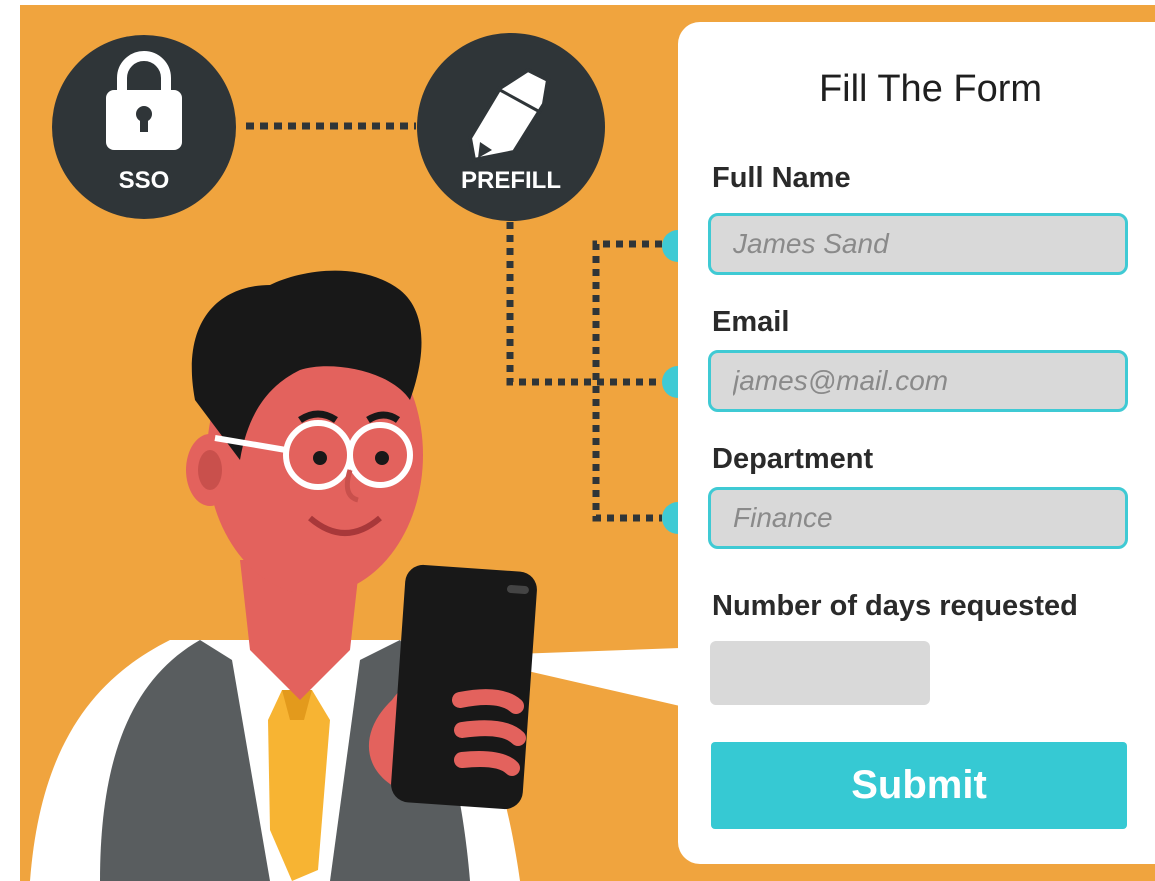 This screenshot has height=881, width=1155. What do you see at coordinates (751, 322) in the screenshot?
I see `email-label: Email` at bounding box center [751, 322].